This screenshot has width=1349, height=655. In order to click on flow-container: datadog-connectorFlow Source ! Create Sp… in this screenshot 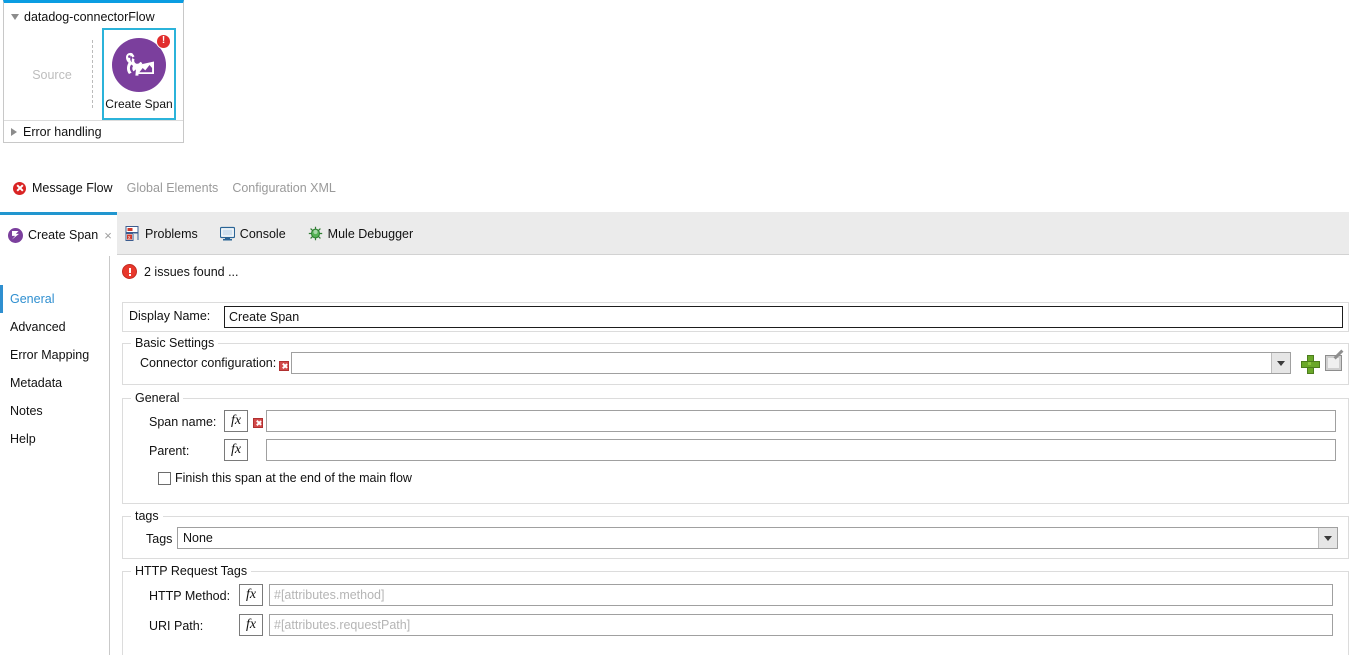, I will do `click(93, 71)`.